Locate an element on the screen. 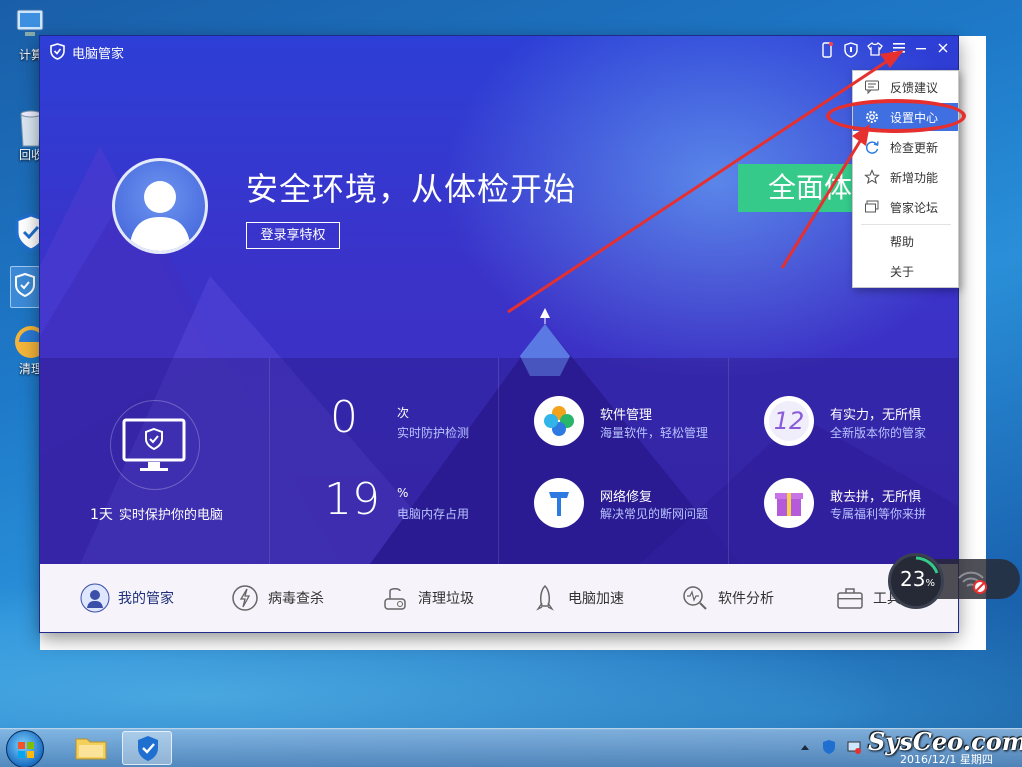 This screenshot has width=1022, height=767. network-repair-icon is located at coordinates (559, 503).